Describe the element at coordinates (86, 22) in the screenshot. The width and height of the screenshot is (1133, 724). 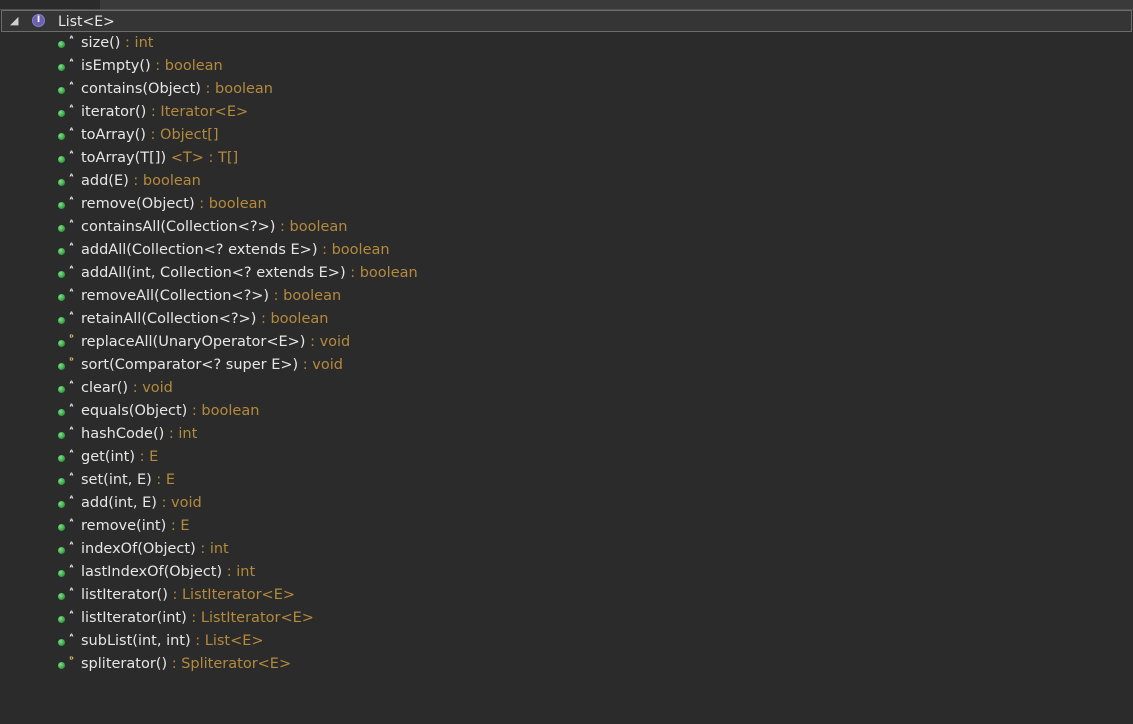
I see `tree-node-label: List<E>` at that location.